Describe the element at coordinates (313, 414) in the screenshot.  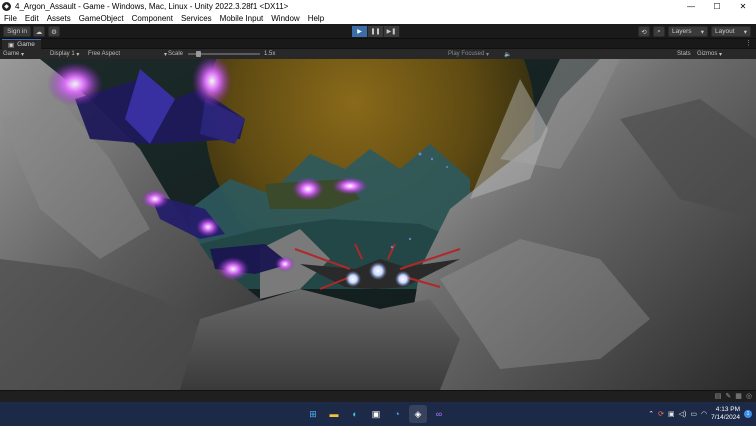
I see `windows-start-icon: ⊞` at that location.